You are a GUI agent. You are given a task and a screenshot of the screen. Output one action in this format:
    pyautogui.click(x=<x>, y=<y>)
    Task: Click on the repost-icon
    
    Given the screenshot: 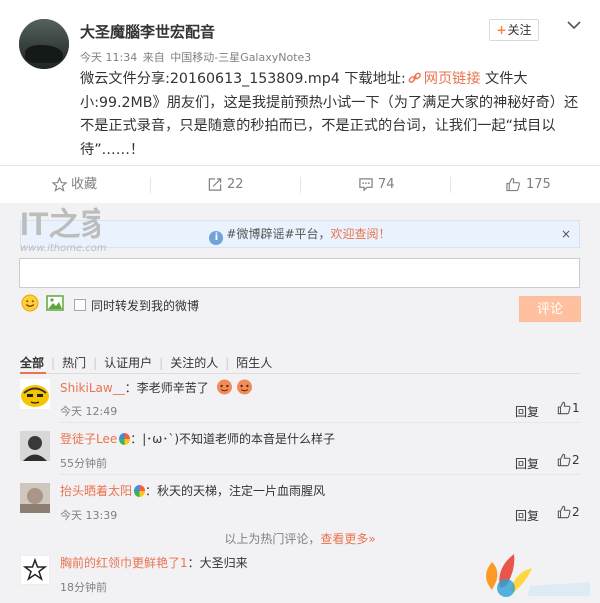 What is the action you would take?
    pyautogui.click(x=215, y=184)
    